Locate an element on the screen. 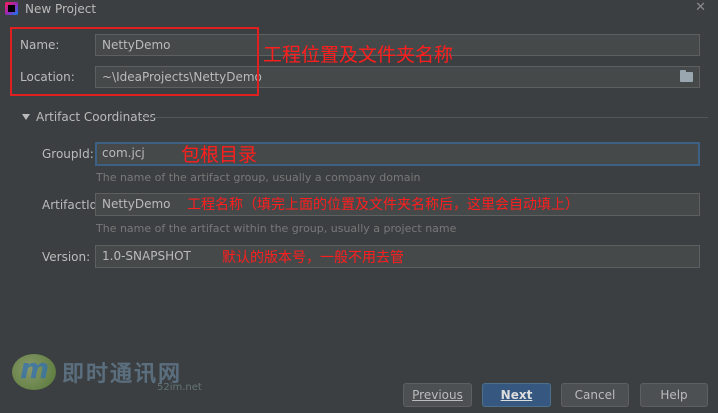  groupid-label: GroupId: is located at coordinates (68, 154).